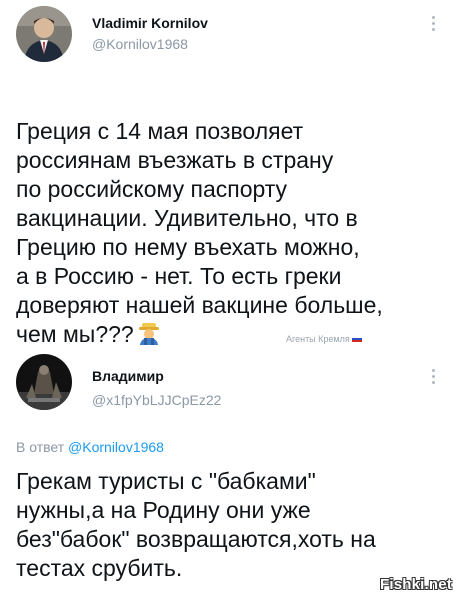 This screenshot has width=463, height=600. What do you see at coordinates (44, 382) in the screenshot?
I see `reply-author-avatar` at bounding box center [44, 382].